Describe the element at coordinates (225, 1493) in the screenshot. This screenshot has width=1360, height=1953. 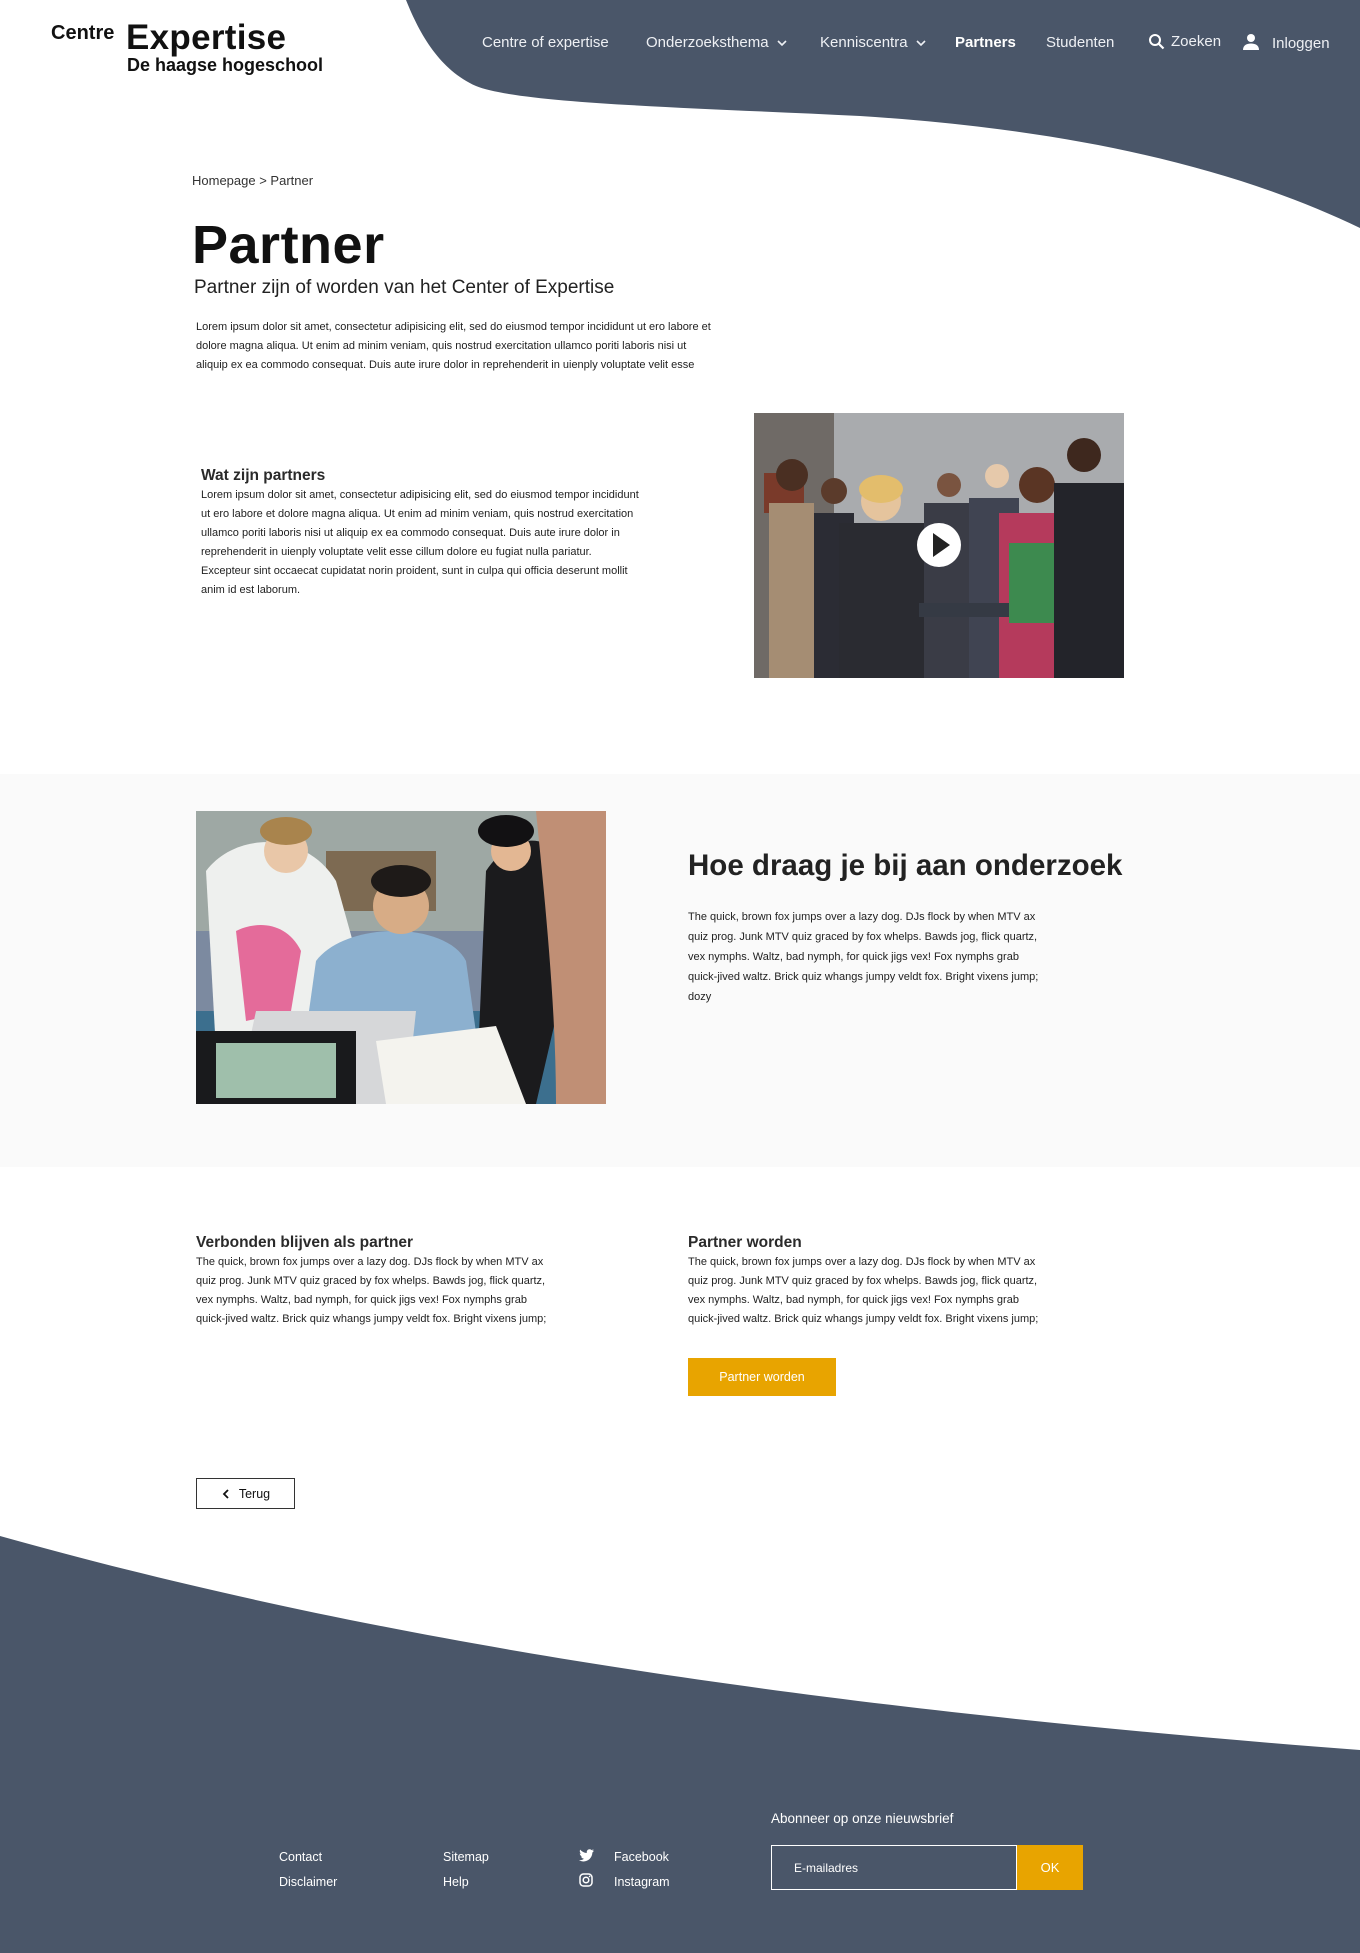
I see `chevron-left-icon` at that location.